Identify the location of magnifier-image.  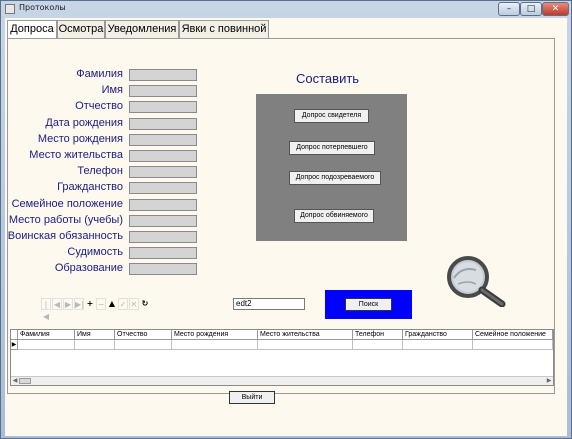
(477, 282).